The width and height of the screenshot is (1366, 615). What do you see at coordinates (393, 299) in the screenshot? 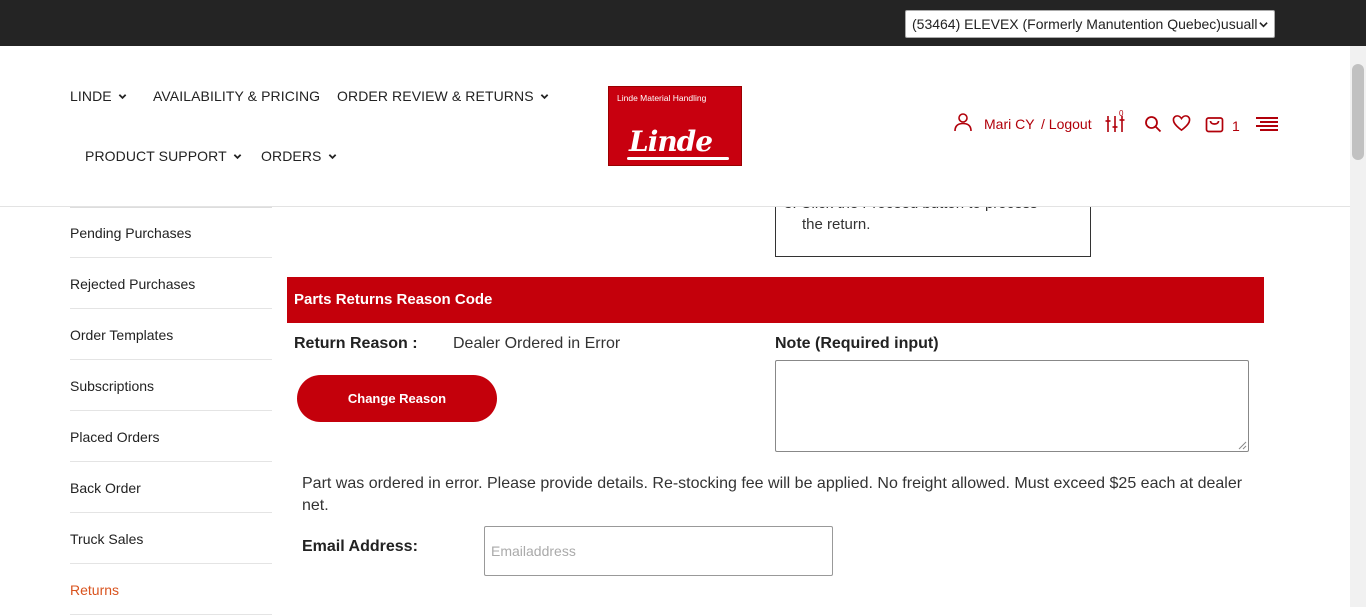
I see `section-title: Parts Returns Reason Code` at bounding box center [393, 299].